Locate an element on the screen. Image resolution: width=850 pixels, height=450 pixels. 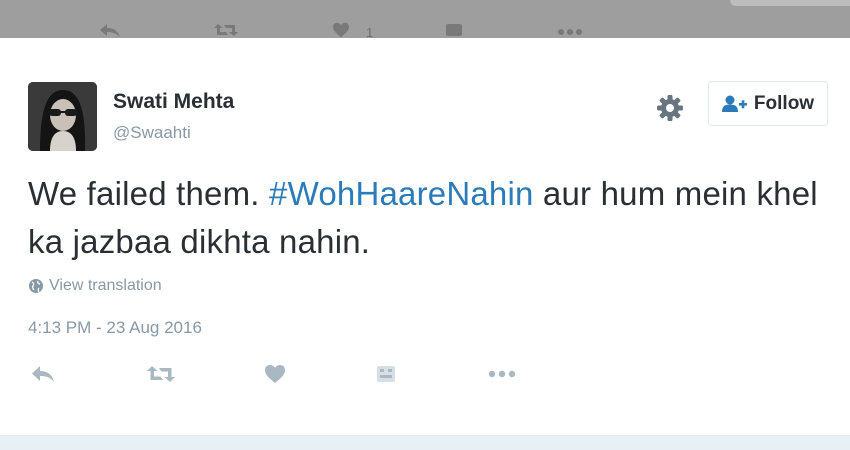
background-corner is located at coordinates (790, 3).